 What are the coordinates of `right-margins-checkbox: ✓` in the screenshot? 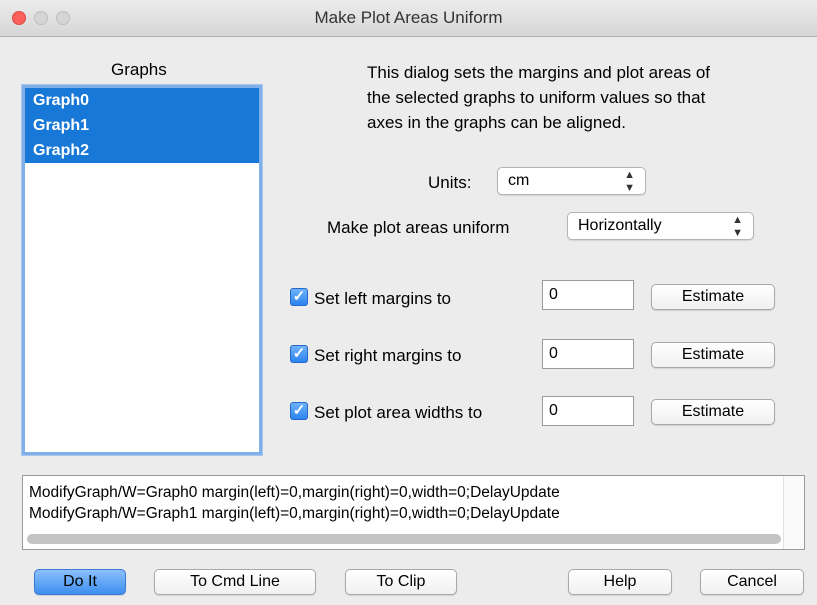 It's located at (299, 354).